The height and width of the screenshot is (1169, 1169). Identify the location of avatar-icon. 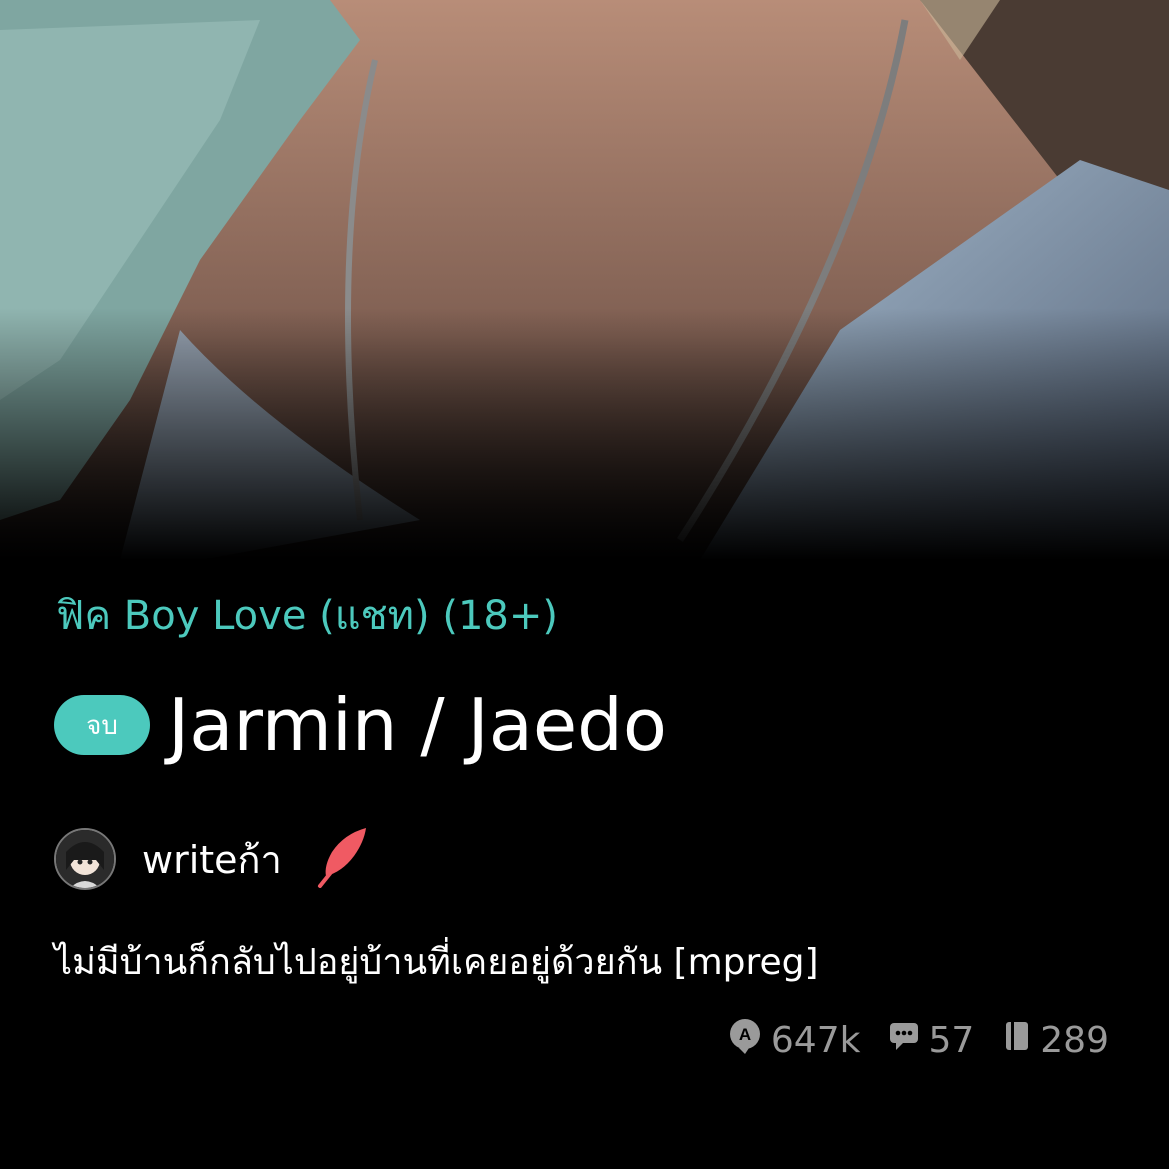
(85, 859).